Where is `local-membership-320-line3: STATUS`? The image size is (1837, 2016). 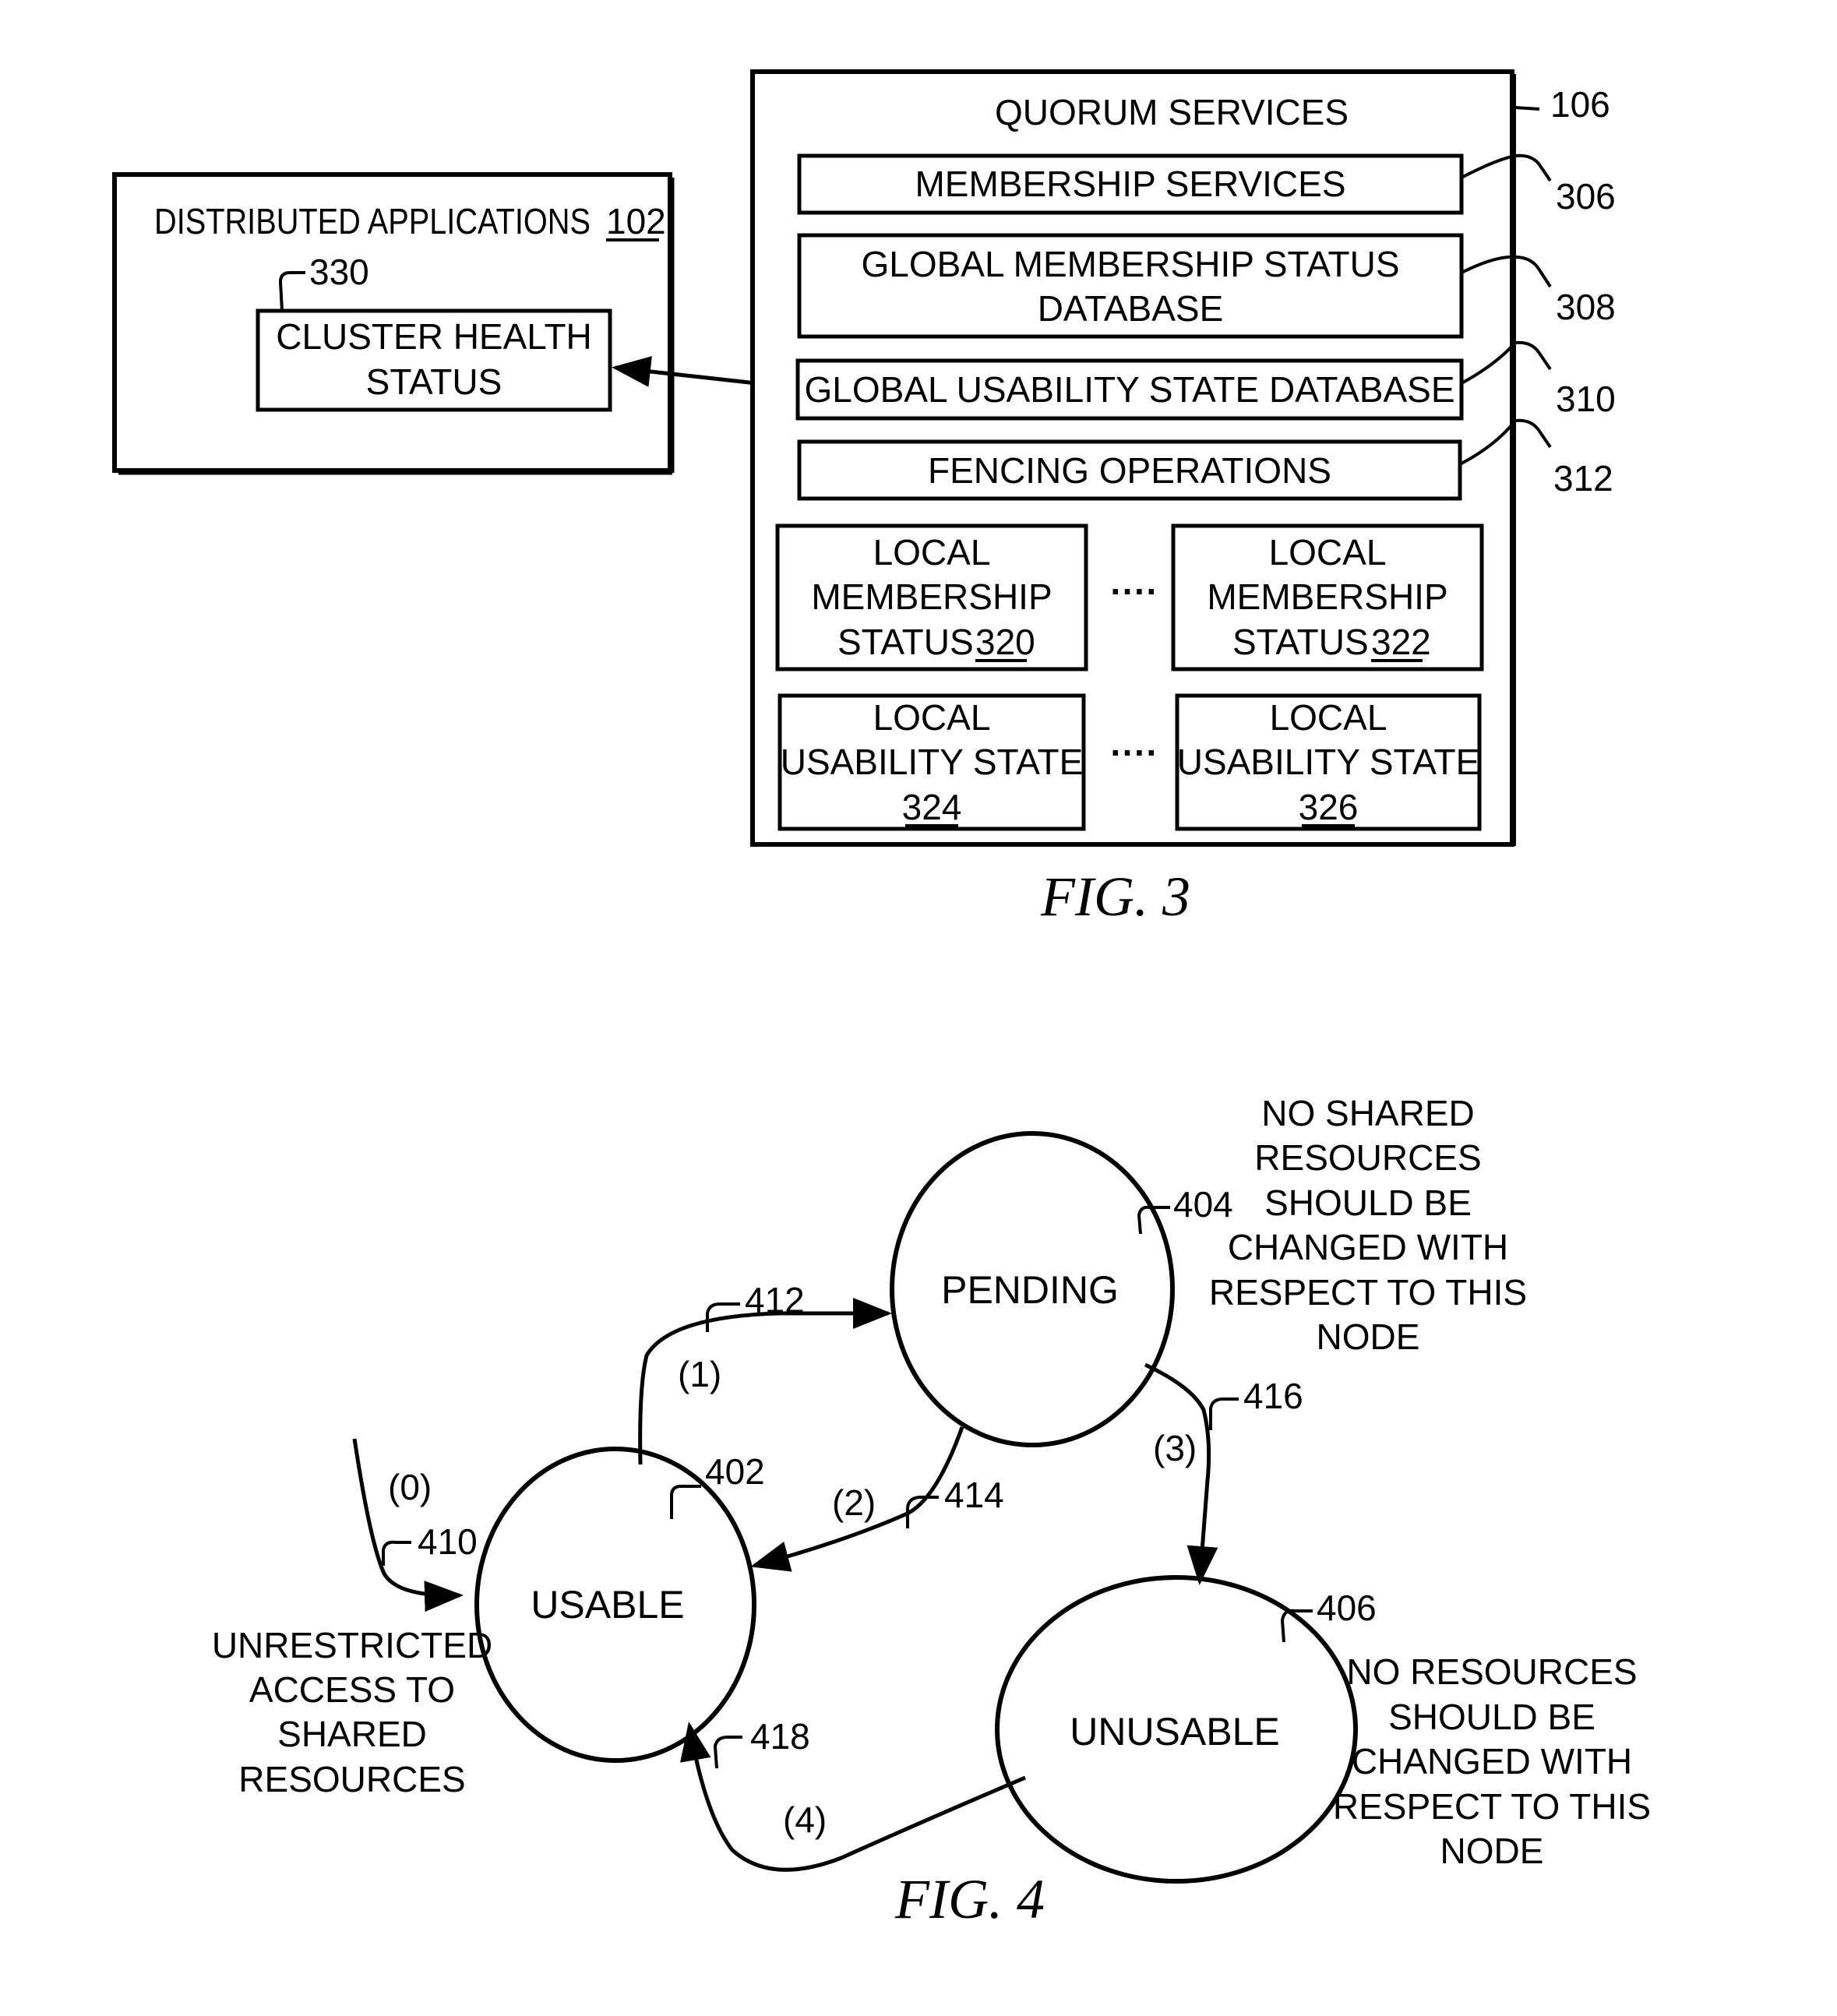 local-membership-320-line3: STATUS is located at coordinates (905, 642).